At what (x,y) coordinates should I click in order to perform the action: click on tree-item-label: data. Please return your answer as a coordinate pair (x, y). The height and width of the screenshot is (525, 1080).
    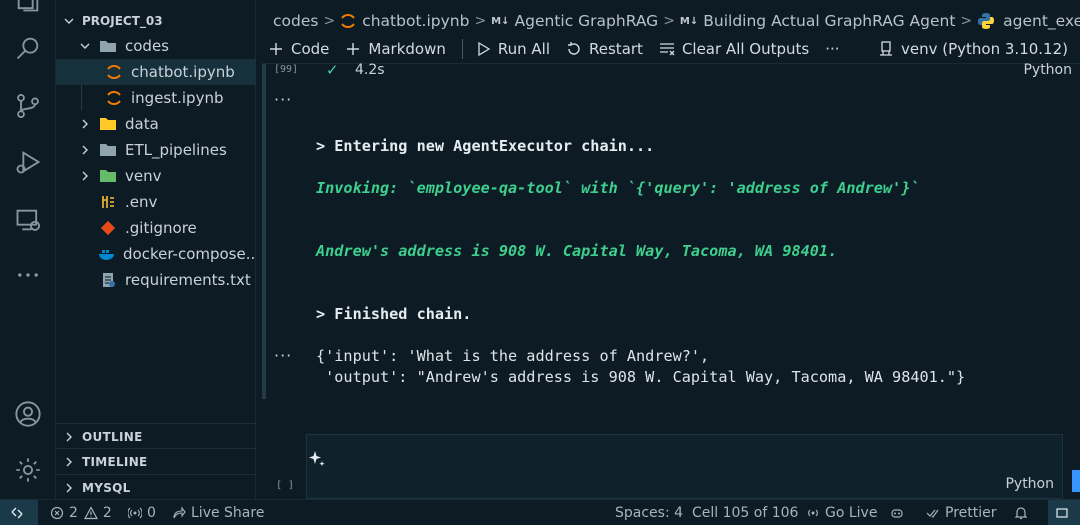
    Looking at the image, I should click on (142, 124).